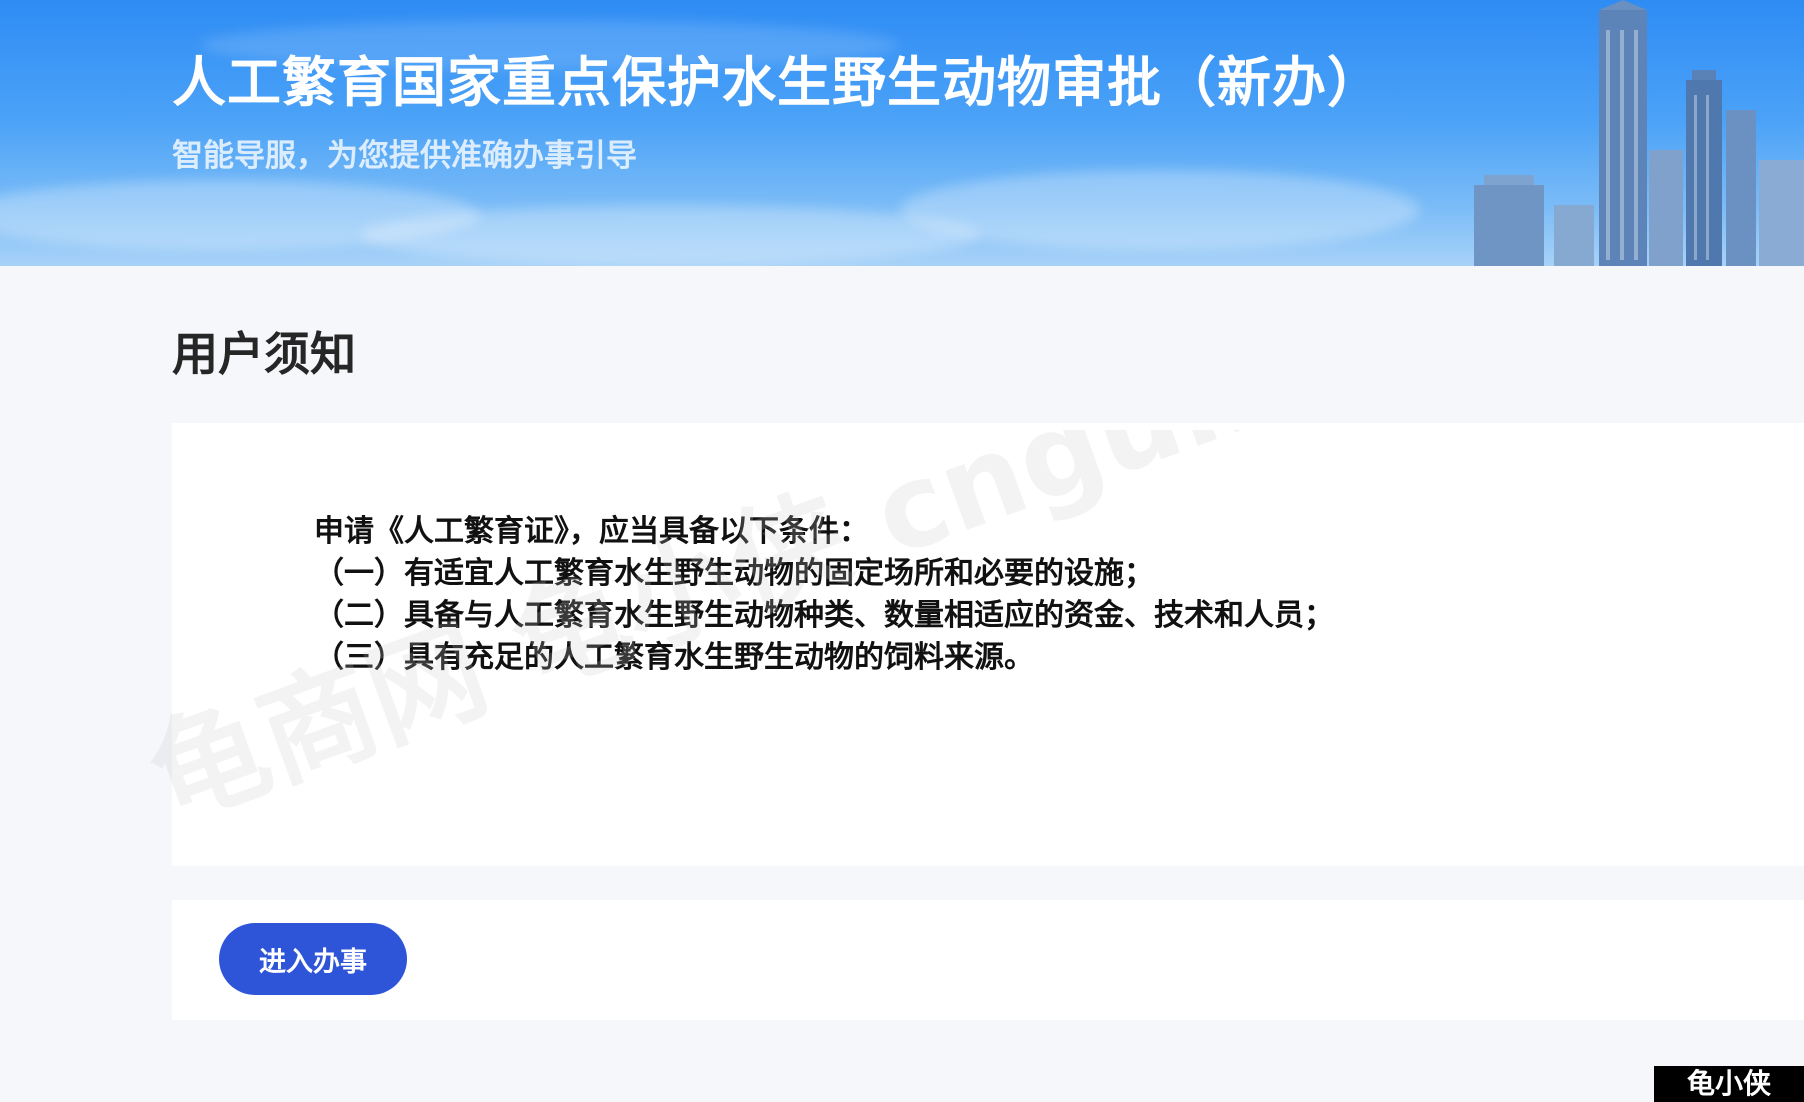  I want to click on corner-watermark-logo: 龟小侠, so click(1729, 1084).